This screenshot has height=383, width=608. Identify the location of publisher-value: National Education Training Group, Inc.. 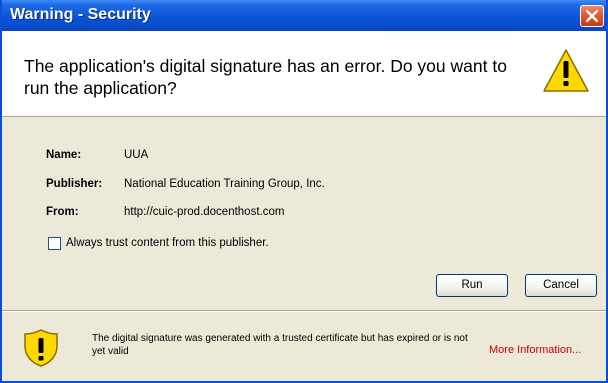
(224, 184).